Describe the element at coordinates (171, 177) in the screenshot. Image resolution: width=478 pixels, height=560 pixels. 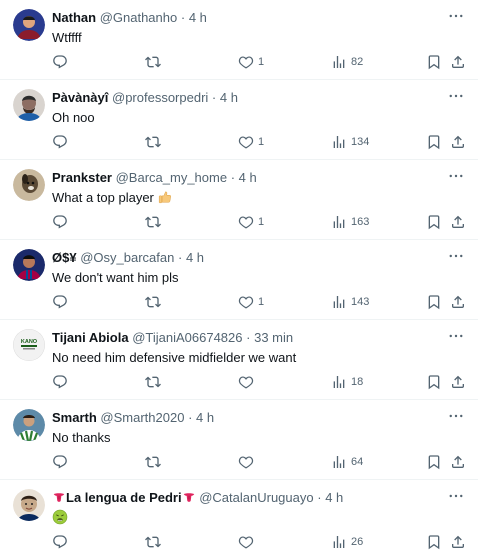
I see `author-handle: @Barca_my_home` at that location.